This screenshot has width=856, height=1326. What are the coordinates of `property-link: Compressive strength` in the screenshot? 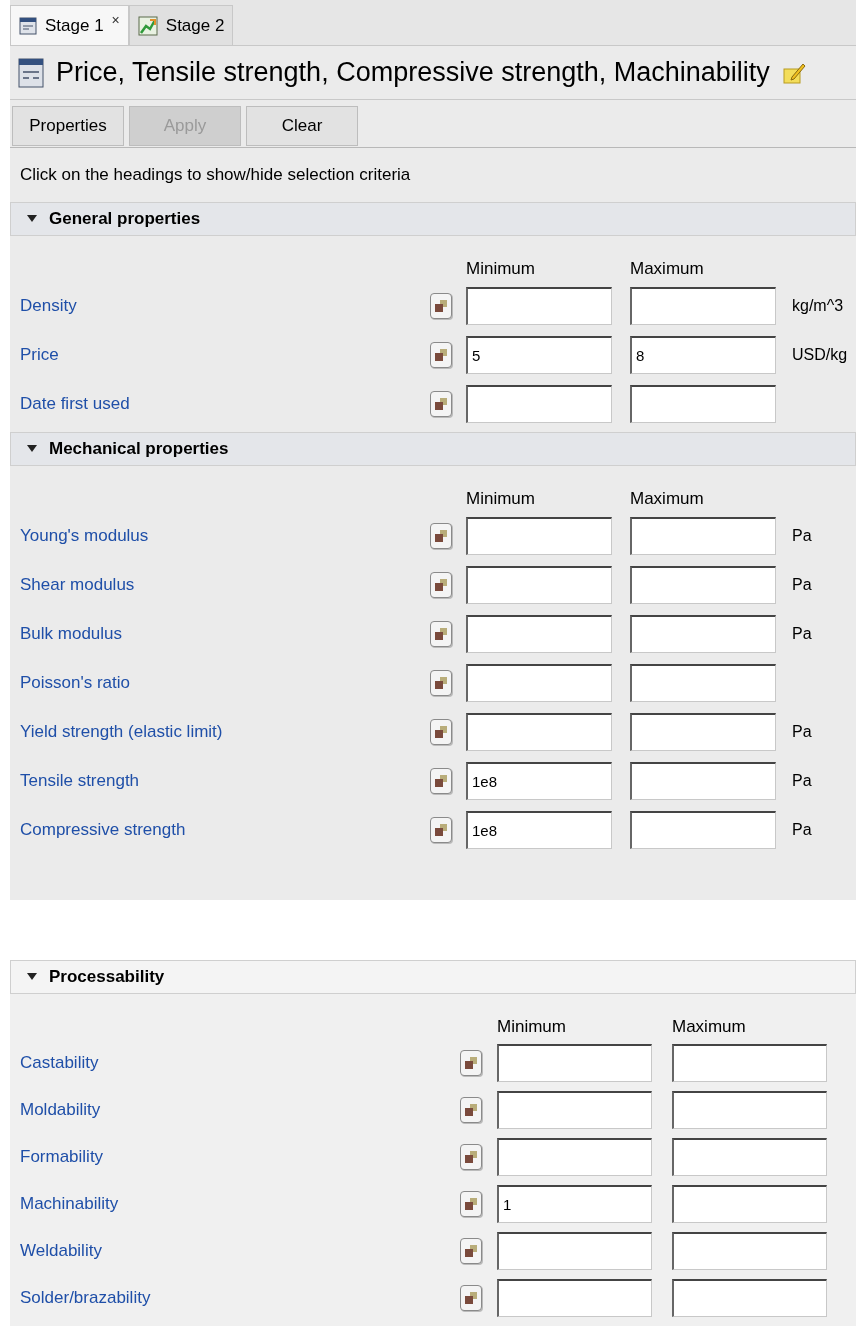 It's located at (220, 829).